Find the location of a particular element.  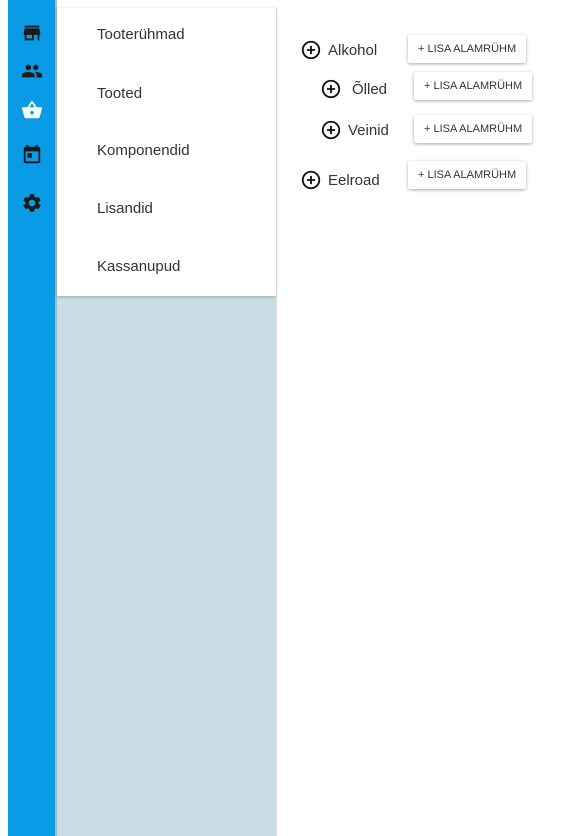

group-row-veinid: Veinid is located at coordinates (354, 130).